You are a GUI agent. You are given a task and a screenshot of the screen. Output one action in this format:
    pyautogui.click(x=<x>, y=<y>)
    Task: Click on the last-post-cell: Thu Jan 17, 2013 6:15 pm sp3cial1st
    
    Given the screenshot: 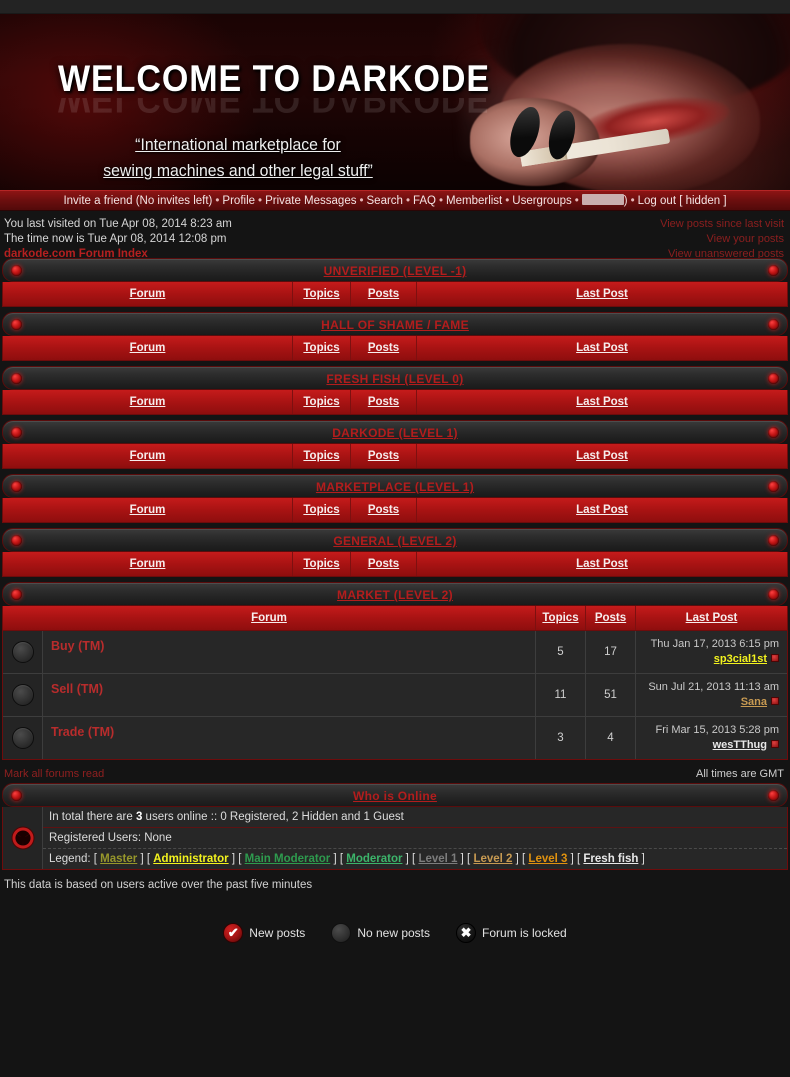 What is the action you would take?
    pyautogui.click(x=711, y=652)
    